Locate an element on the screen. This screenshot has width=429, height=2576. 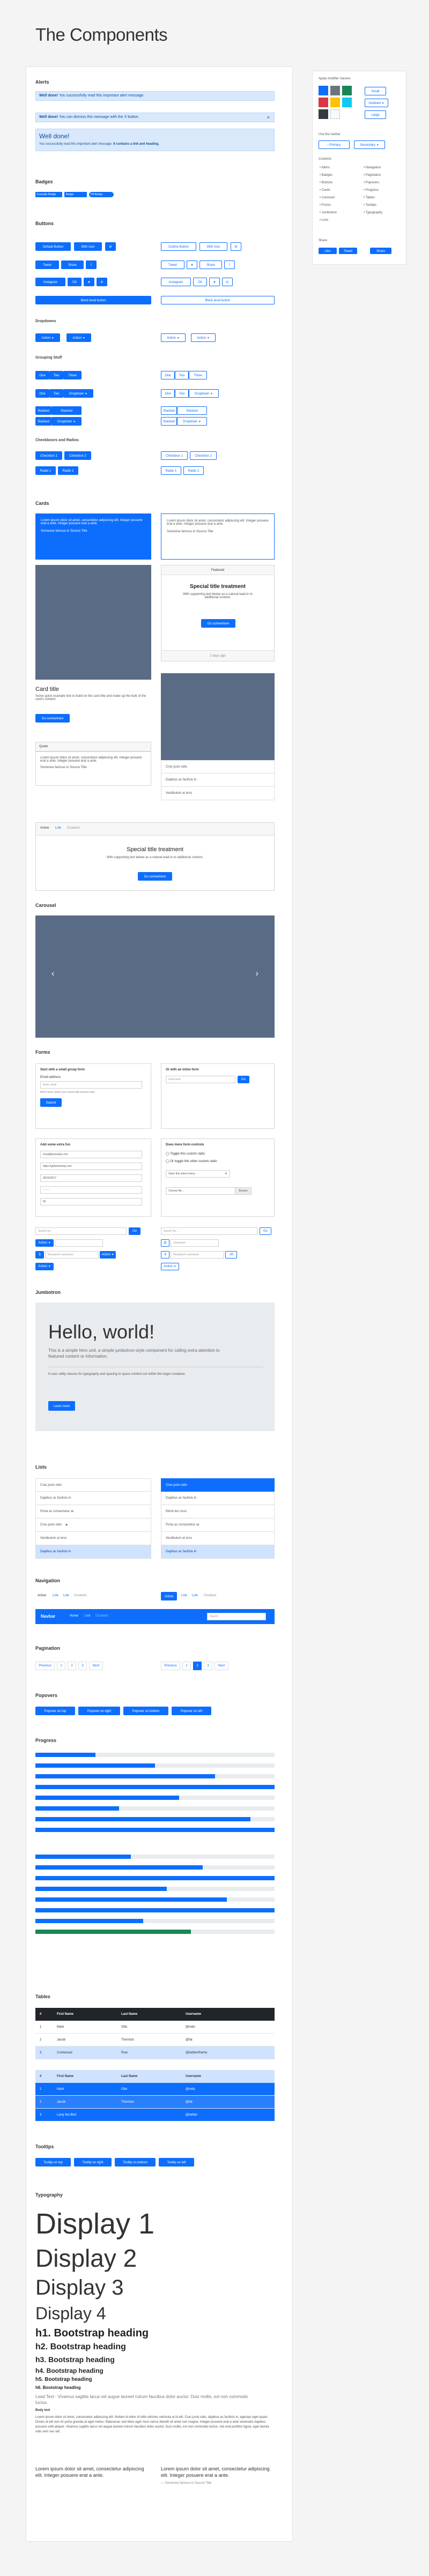
group-outline-two: Two is located at coordinates (182, 393).